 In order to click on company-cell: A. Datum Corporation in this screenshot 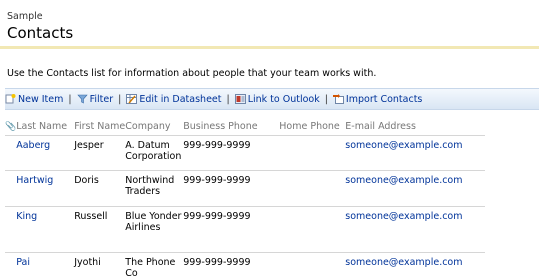, I will do `click(154, 153)`.